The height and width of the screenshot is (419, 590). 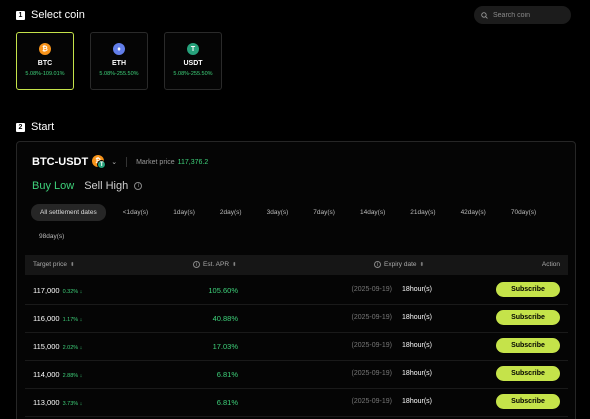 What do you see at coordinates (72, 320) in the screenshot?
I see `price-change: 1.17% ↓` at bounding box center [72, 320].